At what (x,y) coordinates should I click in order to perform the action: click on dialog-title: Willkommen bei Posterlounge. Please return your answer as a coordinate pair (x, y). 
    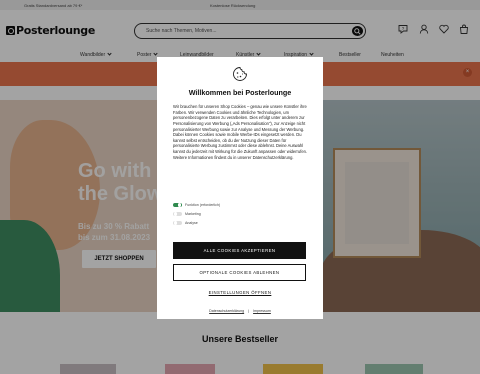
    Looking at the image, I should click on (240, 92).